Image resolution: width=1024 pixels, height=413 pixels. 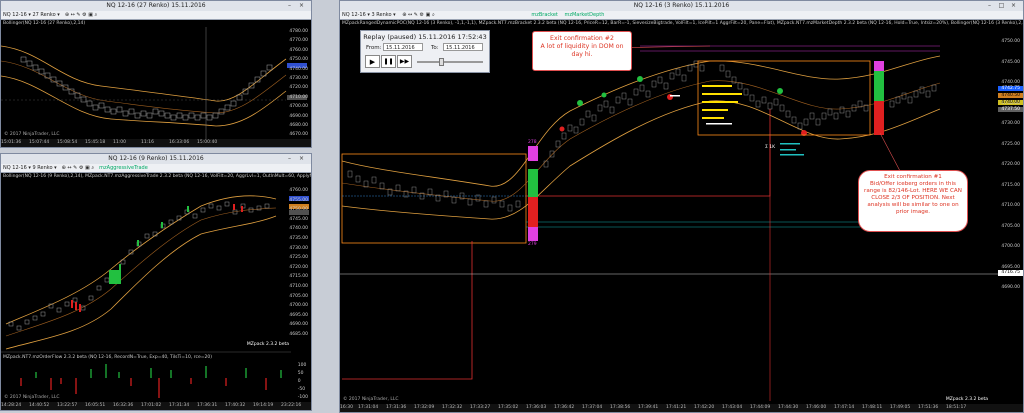 What do you see at coordinates (463, 47) in the screenshot?
I see `to-date-input: 15.11.2016` at bounding box center [463, 47].